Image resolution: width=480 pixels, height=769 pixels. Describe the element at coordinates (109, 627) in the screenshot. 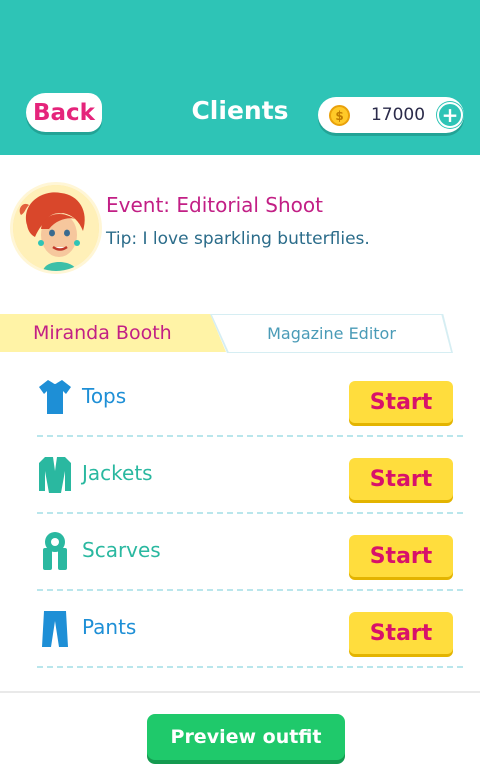

I see `category-label: Pants` at that location.